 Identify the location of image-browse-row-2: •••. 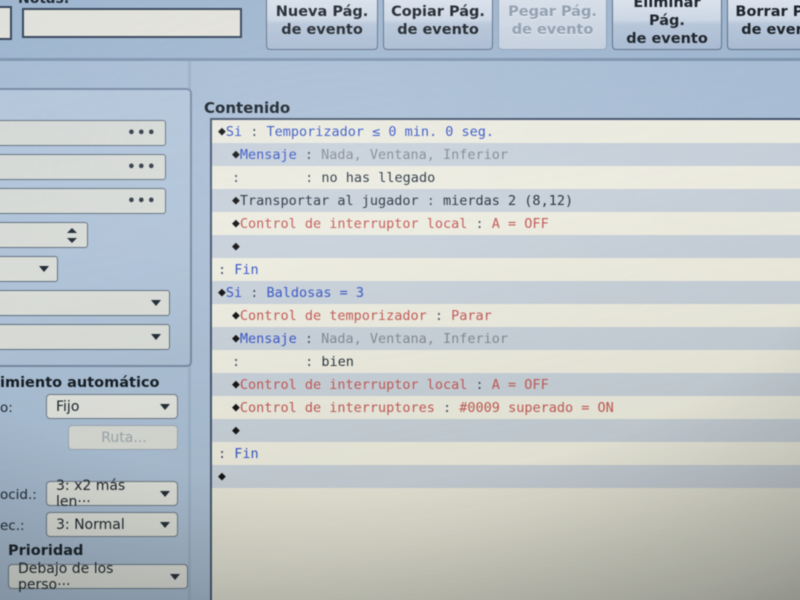
(83, 167).